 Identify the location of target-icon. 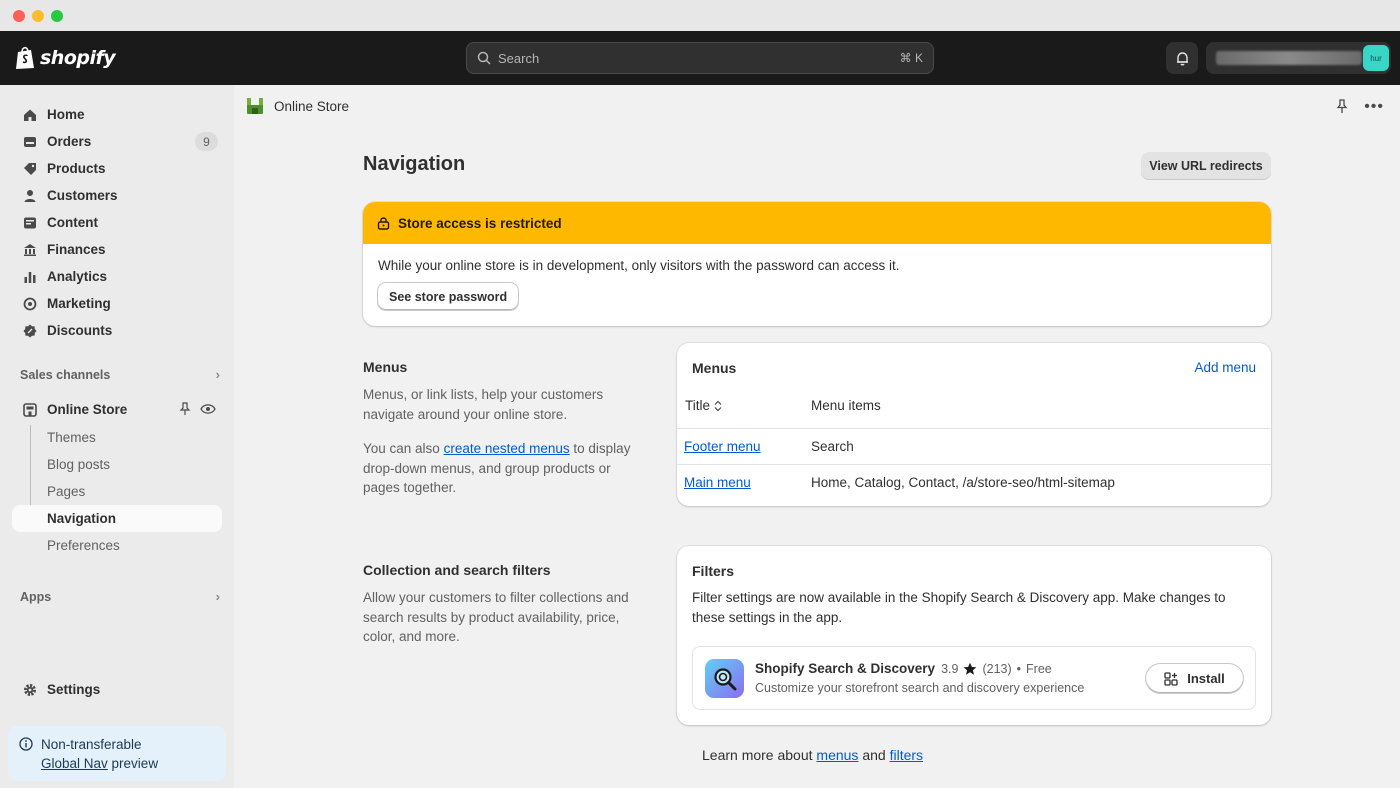
(29, 303).